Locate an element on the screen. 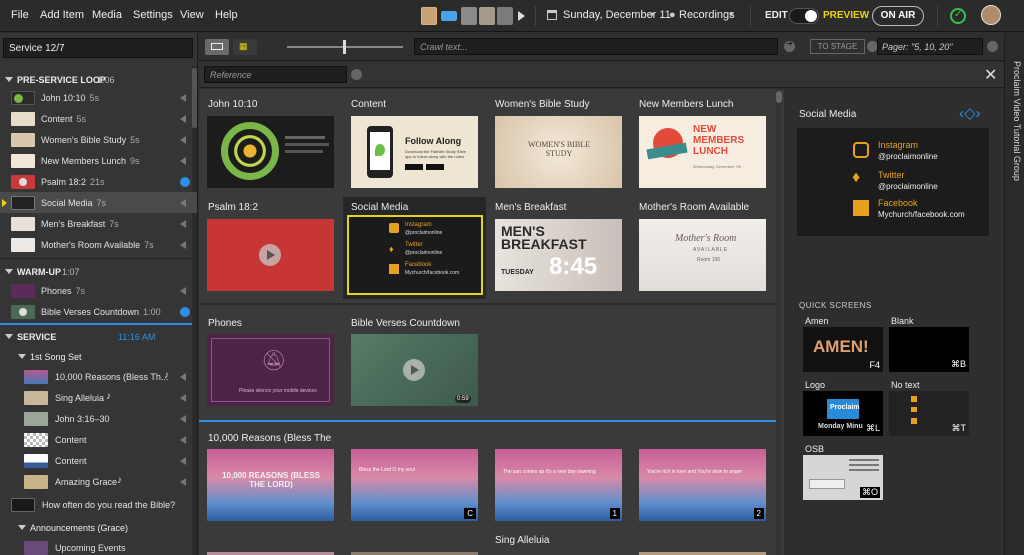 The height and width of the screenshot is (555, 1024). reference-input: Reference is located at coordinates (275, 74).